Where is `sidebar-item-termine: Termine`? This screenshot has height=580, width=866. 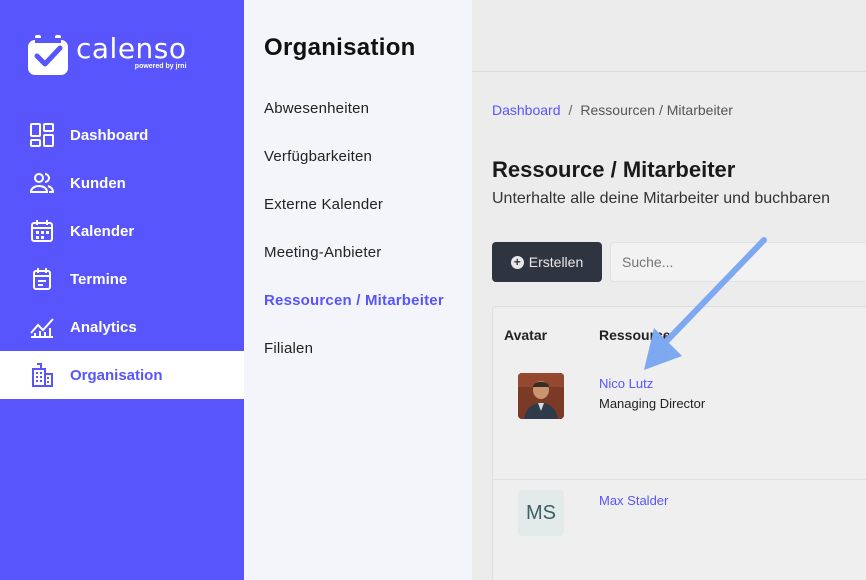
sidebar-item-termine: Termine is located at coordinates (122, 279).